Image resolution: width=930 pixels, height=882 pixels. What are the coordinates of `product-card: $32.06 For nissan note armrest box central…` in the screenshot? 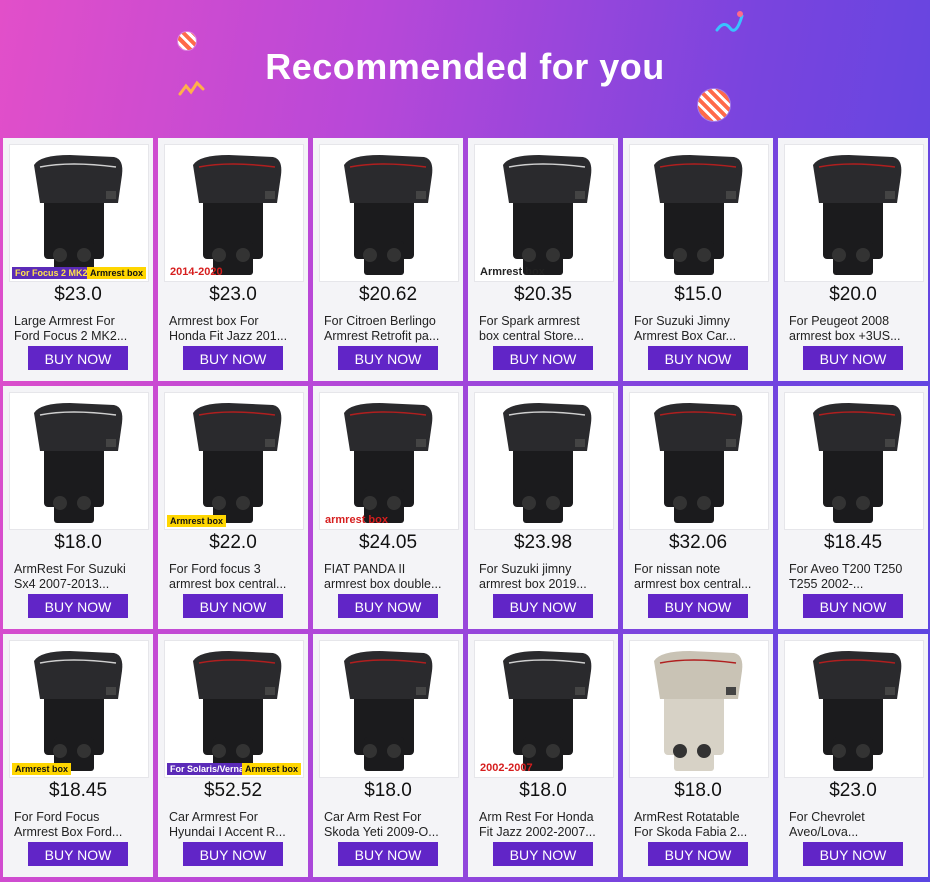 It's located at (698, 507).